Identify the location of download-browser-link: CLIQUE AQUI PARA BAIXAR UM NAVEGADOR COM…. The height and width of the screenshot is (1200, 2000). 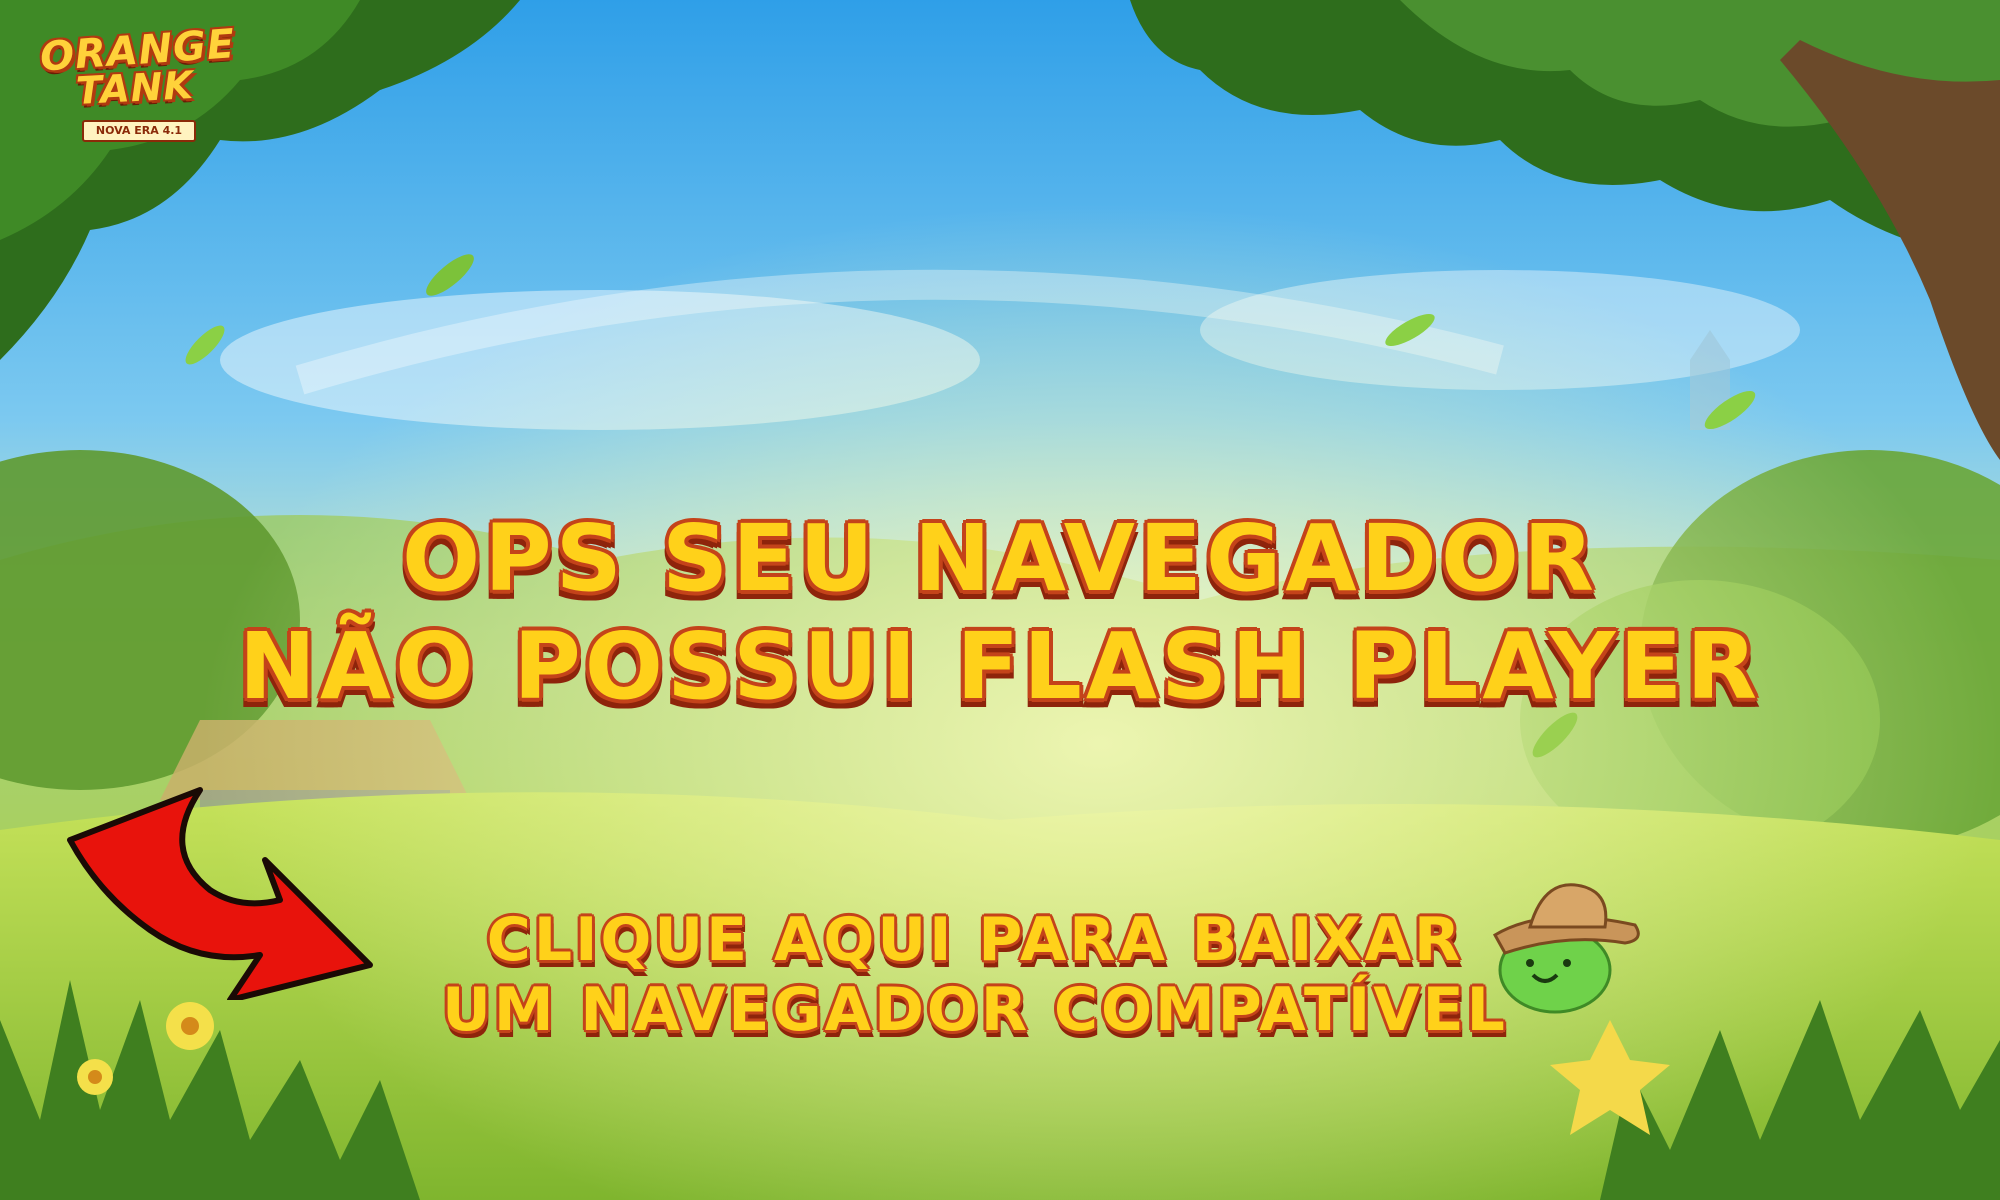
(975, 975).